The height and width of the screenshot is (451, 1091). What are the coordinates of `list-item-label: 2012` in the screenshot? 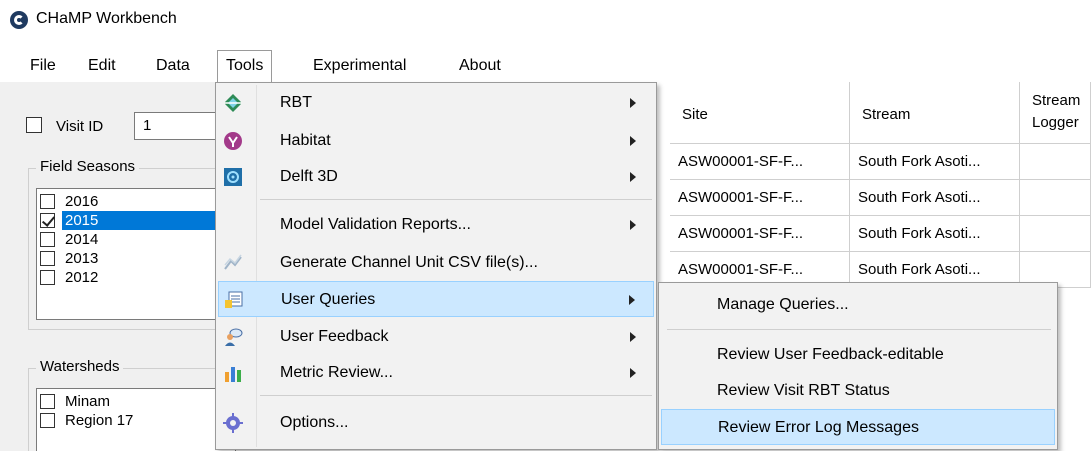 It's located at (82, 277).